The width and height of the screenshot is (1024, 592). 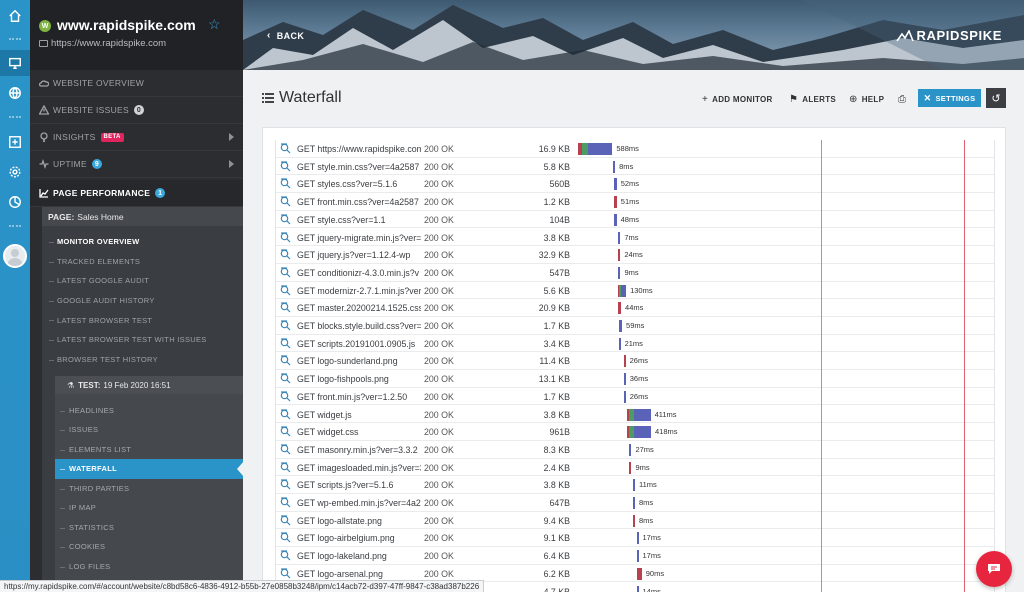 I want to click on test-item-log-files: LOG FILES, so click(x=151, y=567).